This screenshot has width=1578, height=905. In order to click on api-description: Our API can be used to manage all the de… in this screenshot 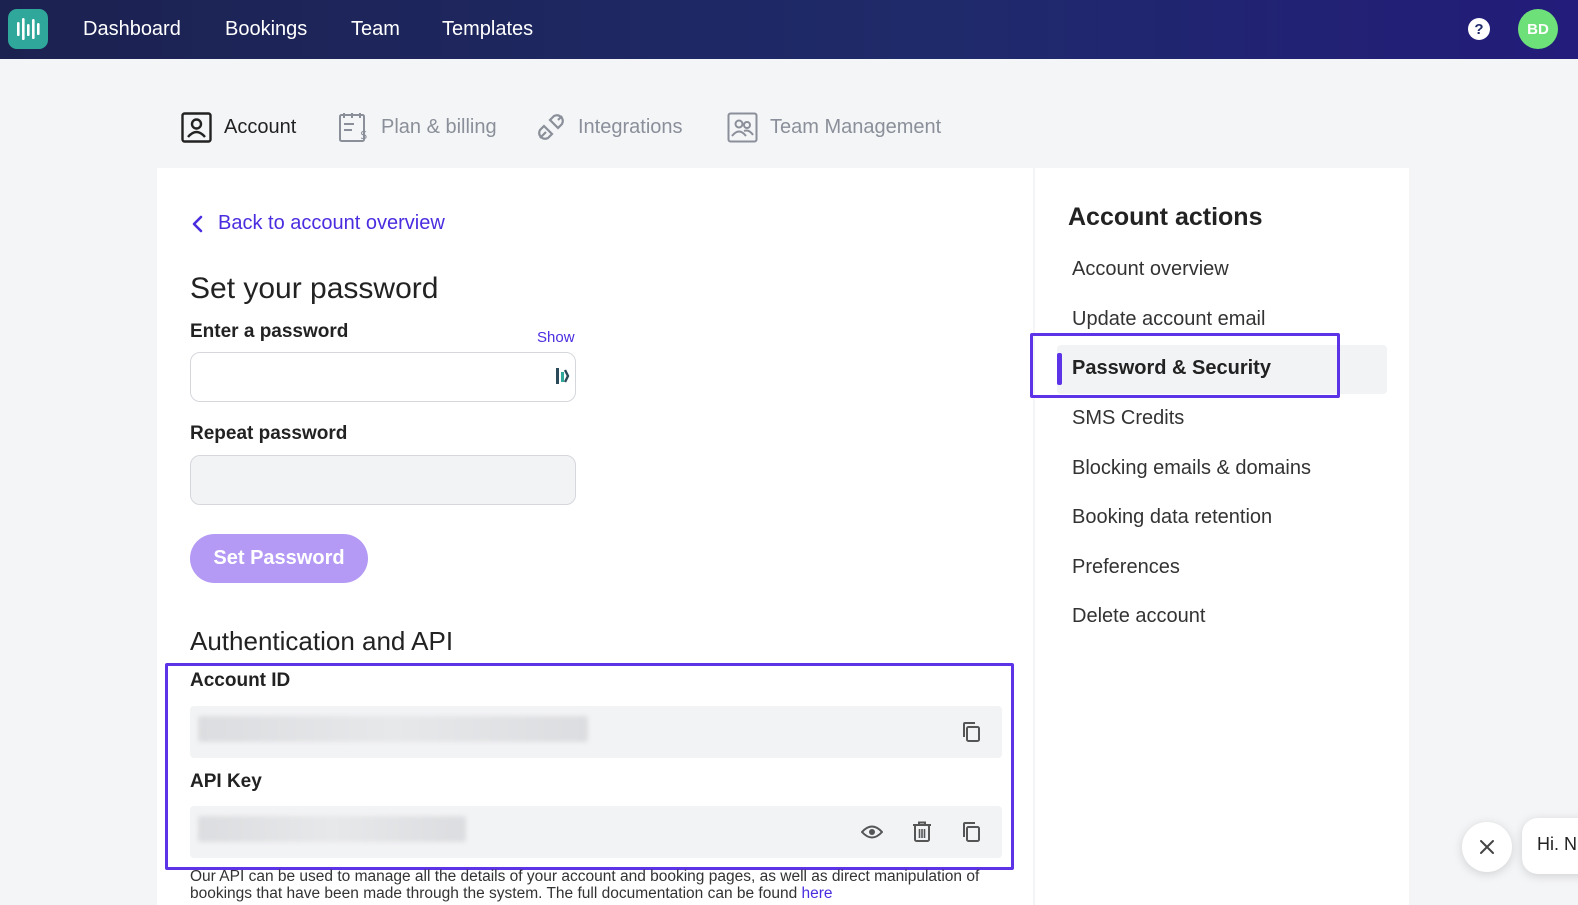, I will do `click(600, 885)`.